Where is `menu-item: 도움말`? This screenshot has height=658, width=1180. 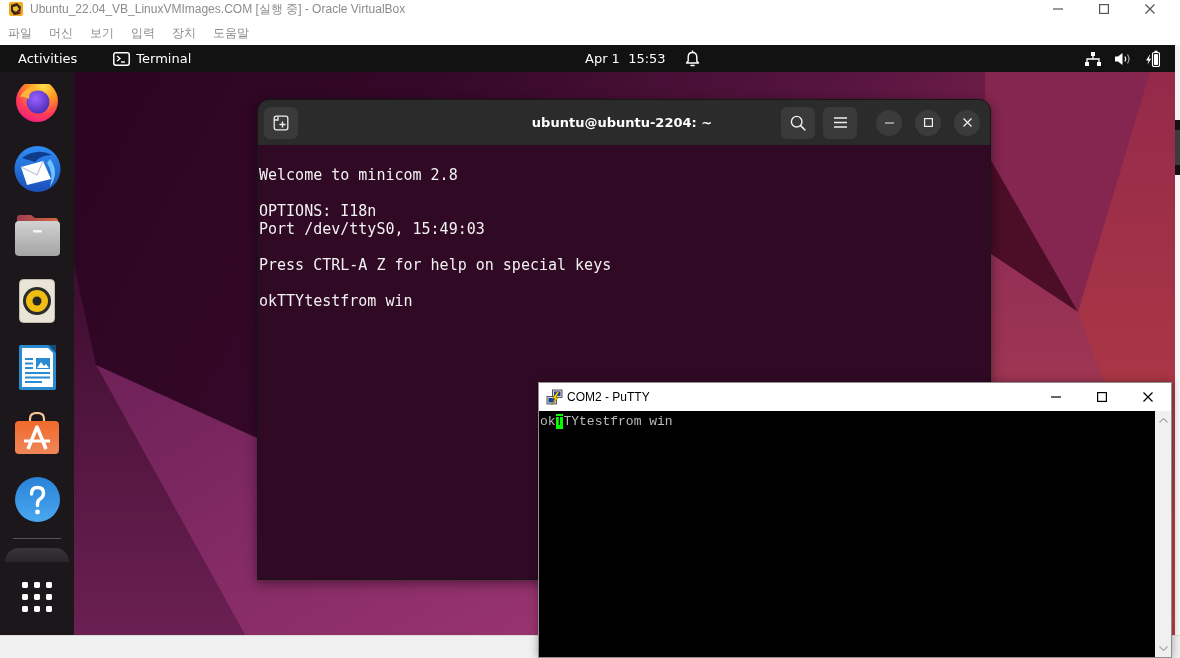
menu-item: 도움말 is located at coordinates (231, 33).